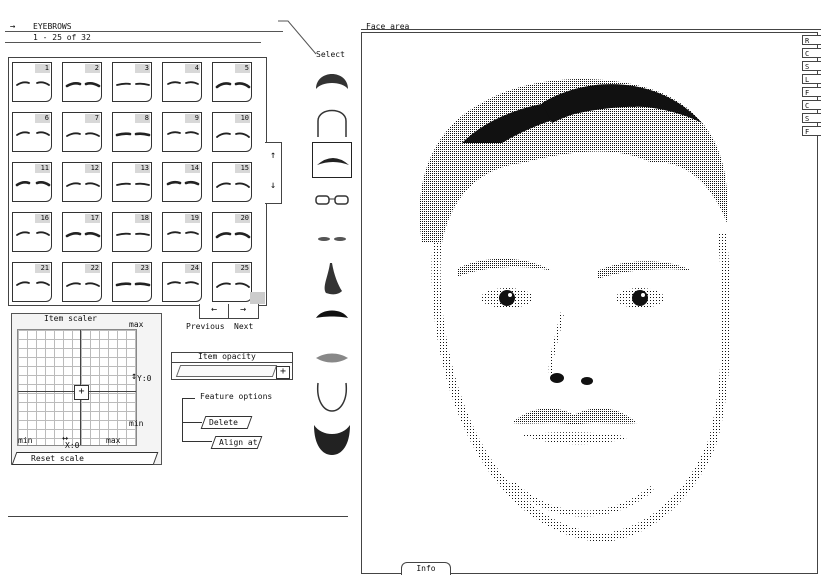 Image resolution: width=821 pixels, height=576 pixels. What do you see at coordinates (52, 26) in the screenshot?
I see `category-title: EYEBROWS` at bounding box center [52, 26].